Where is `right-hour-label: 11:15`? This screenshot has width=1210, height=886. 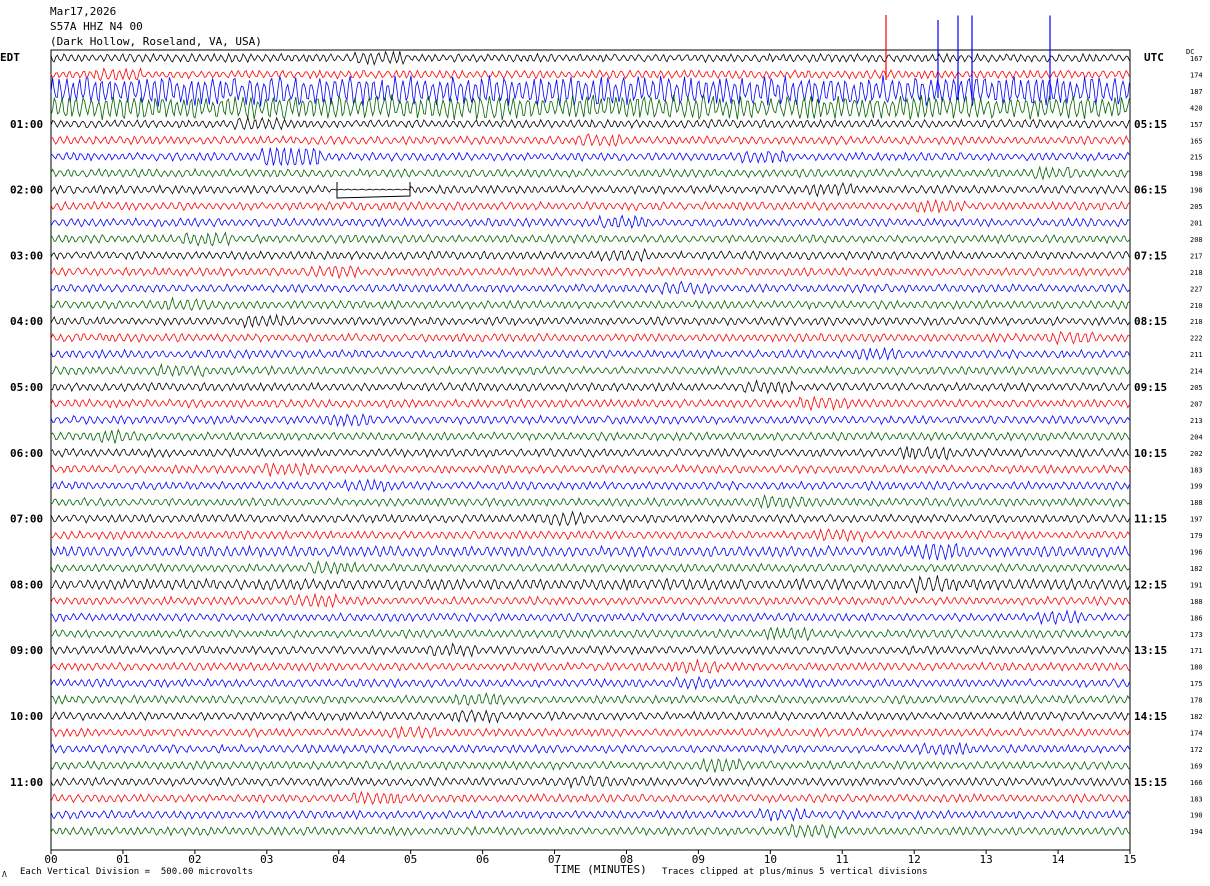 right-hour-label: 11:15 is located at coordinates (1150, 519).